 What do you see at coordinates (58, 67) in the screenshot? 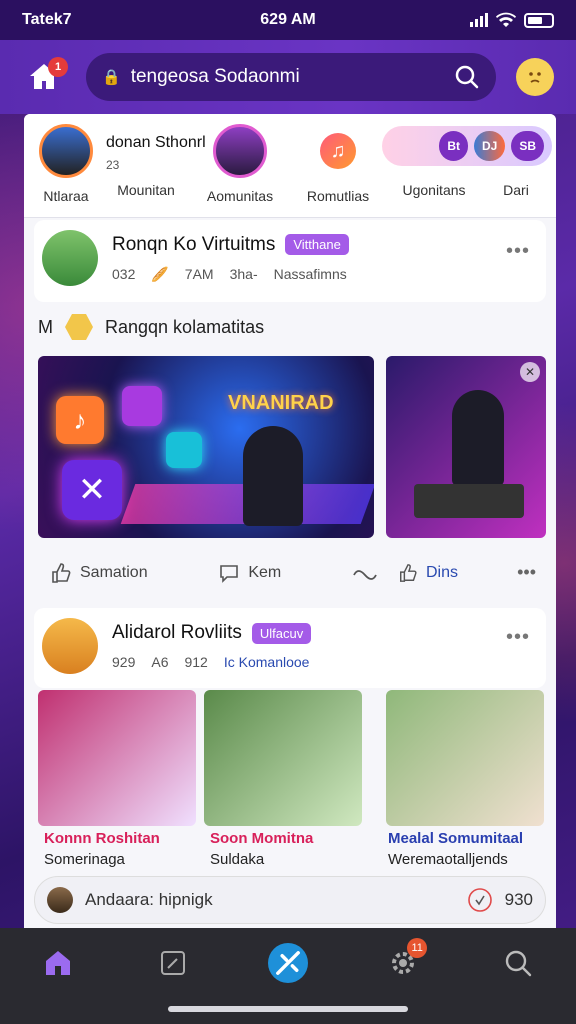
I see `notification-badge: 1` at bounding box center [58, 67].